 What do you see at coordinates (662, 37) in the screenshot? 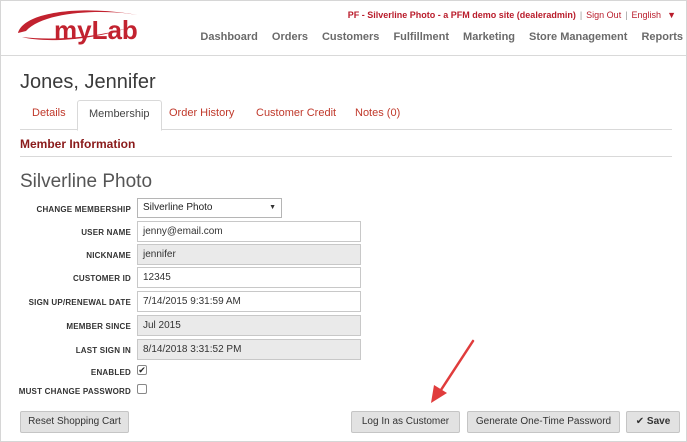
I see `nav-reports: Reports` at bounding box center [662, 37].